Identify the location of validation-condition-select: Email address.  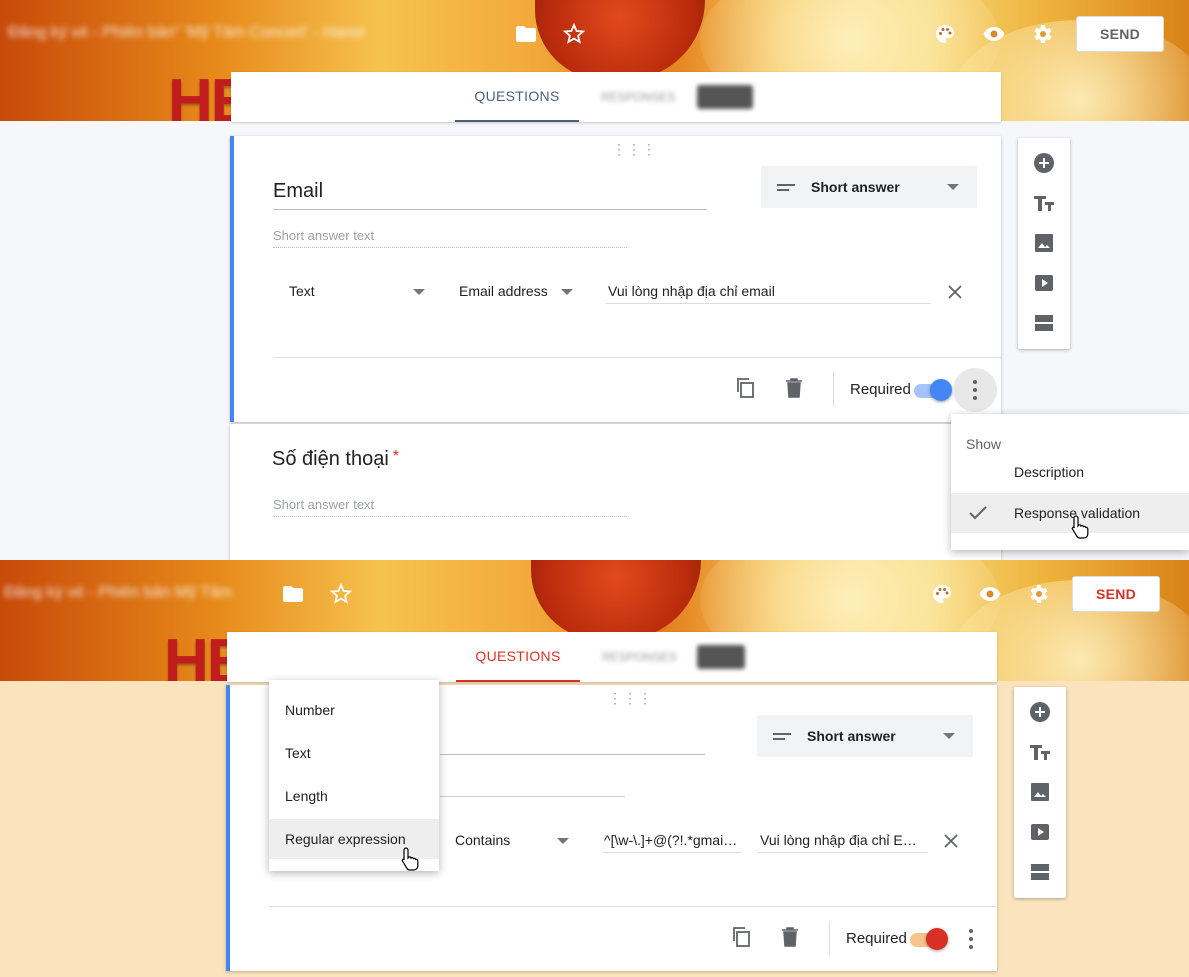
(503, 291).